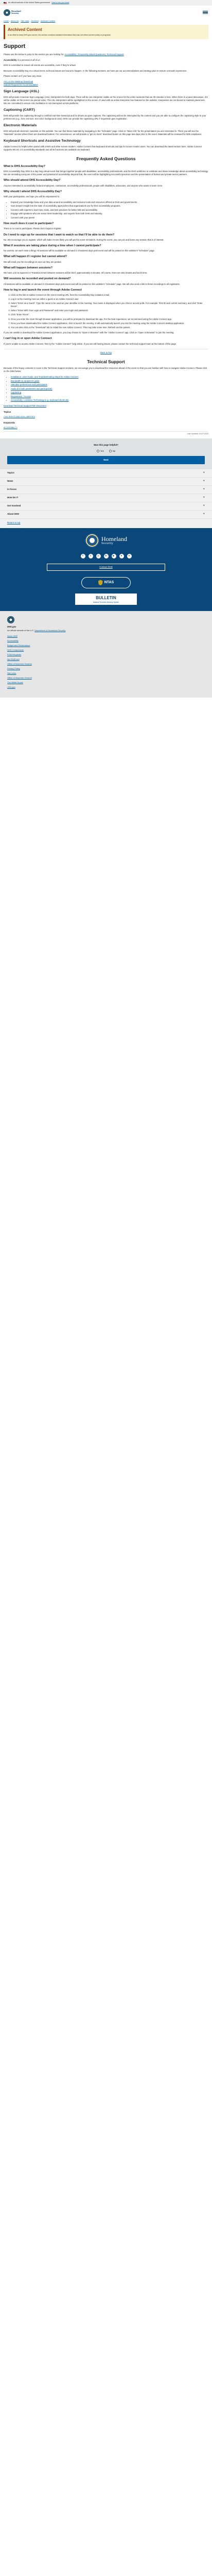  I want to click on tech-download-link: Download Technical Support PDF Document, so click(25, 405).